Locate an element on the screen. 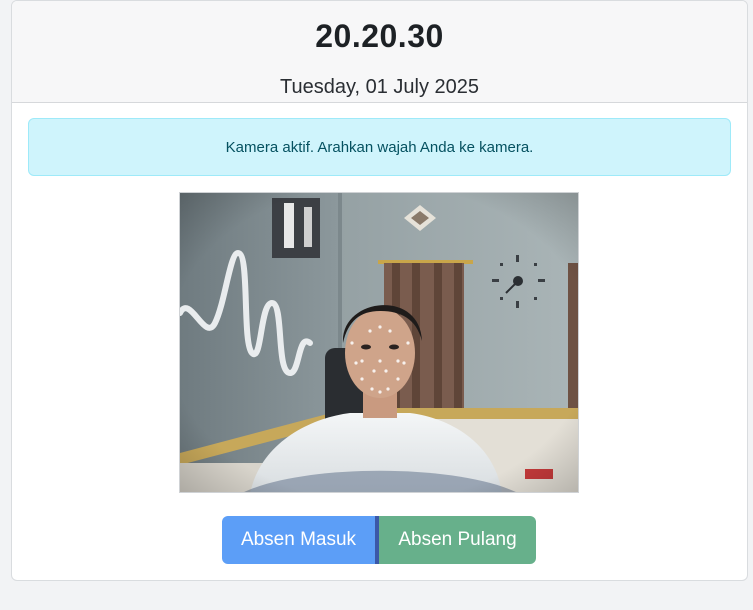  attendance-actions: Absen Masuk Absen Pulang is located at coordinates (379, 540).